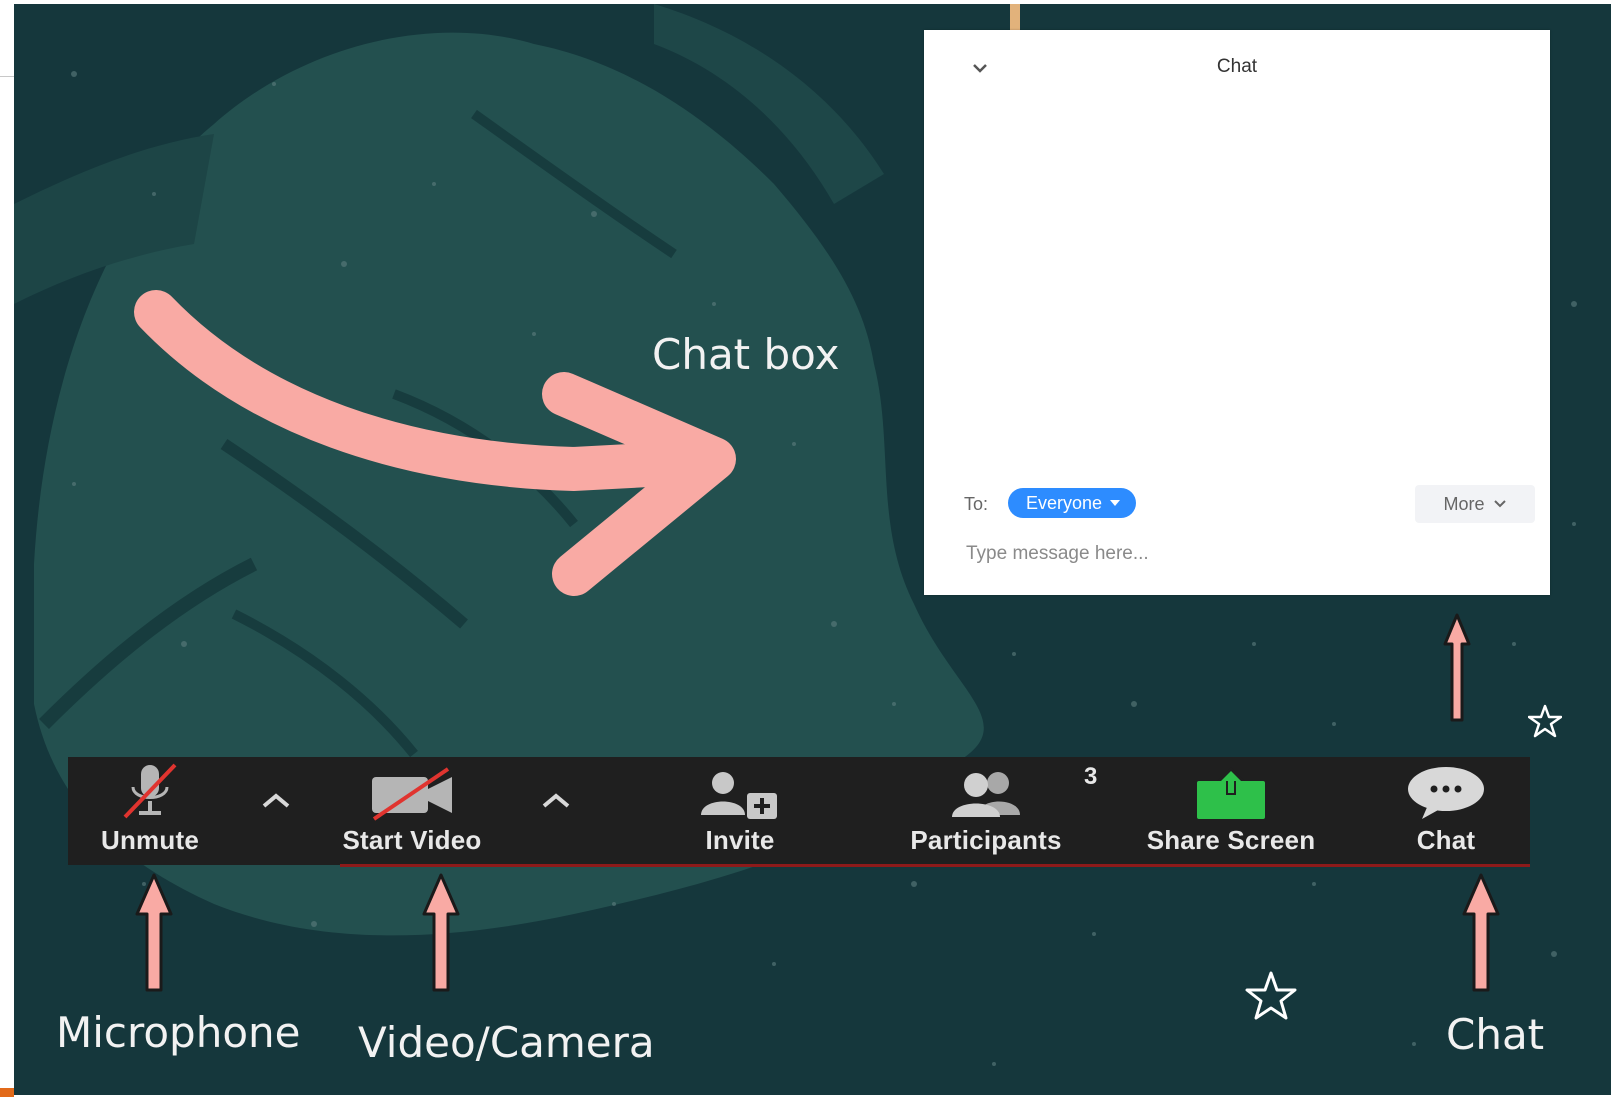 This screenshot has width=1611, height=1097. Describe the element at coordinates (739, 795) in the screenshot. I see `add-user-icon` at that location.